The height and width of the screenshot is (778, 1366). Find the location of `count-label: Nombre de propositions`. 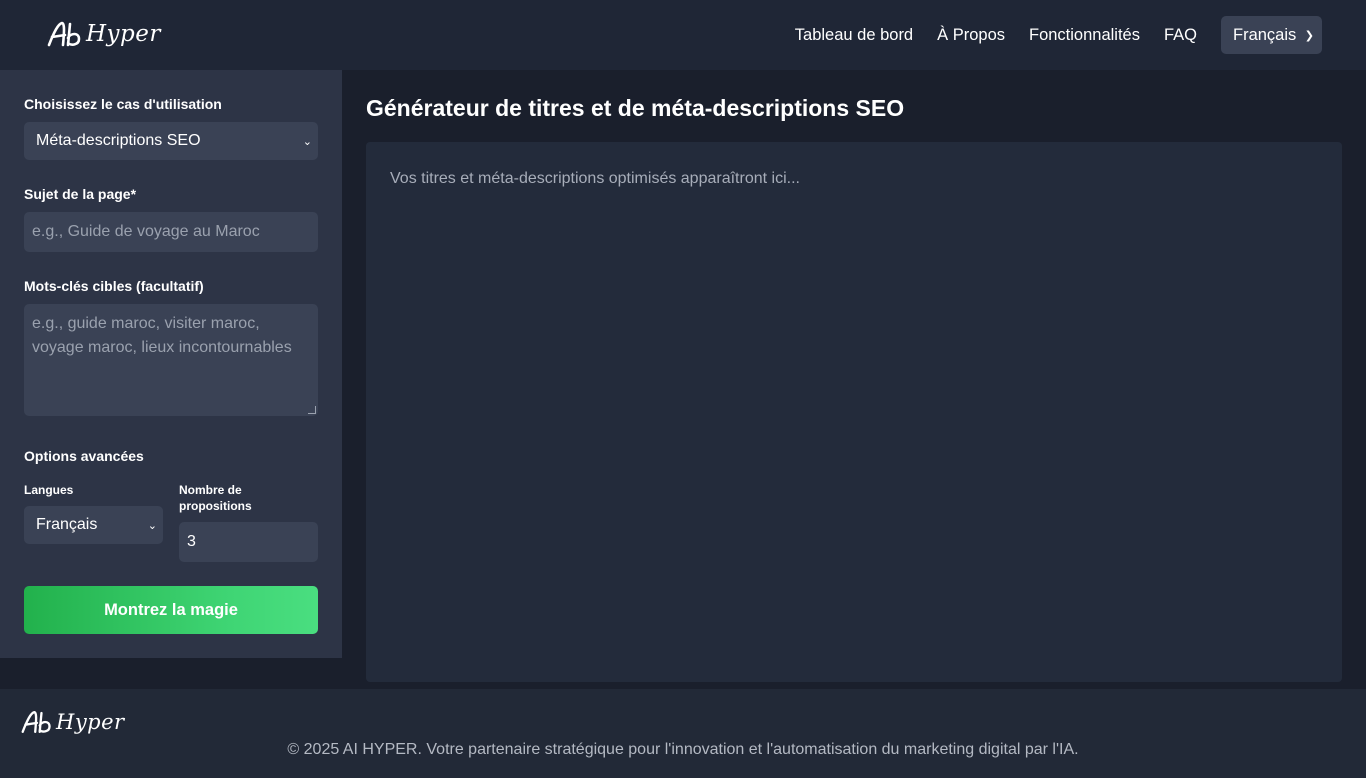

count-label: Nombre de propositions is located at coordinates (215, 498).